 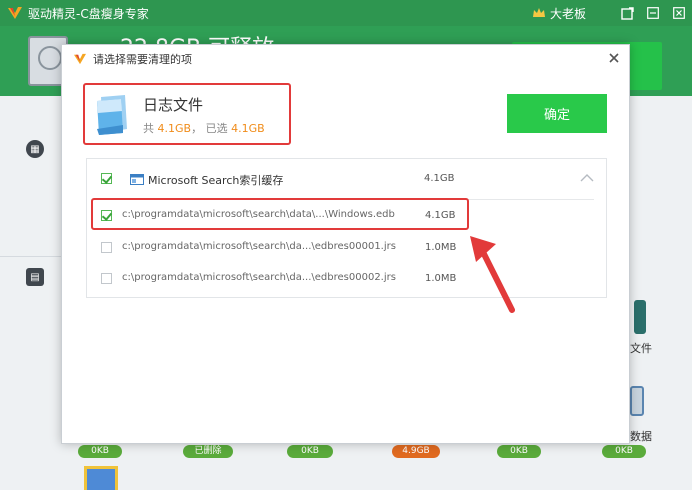 What do you see at coordinates (216, 128) in the screenshot?
I see `selected-prefix: 已选` at bounding box center [216, 128].